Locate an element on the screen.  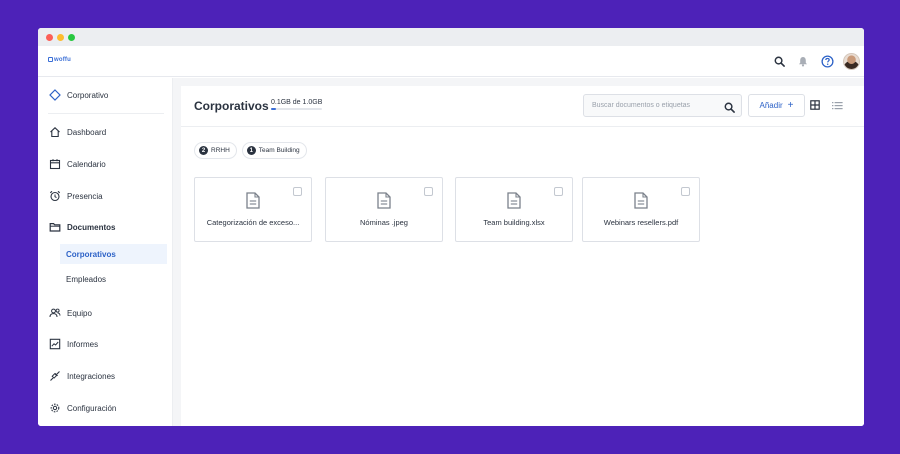
gear-icon is located at coordinates (55, 408).